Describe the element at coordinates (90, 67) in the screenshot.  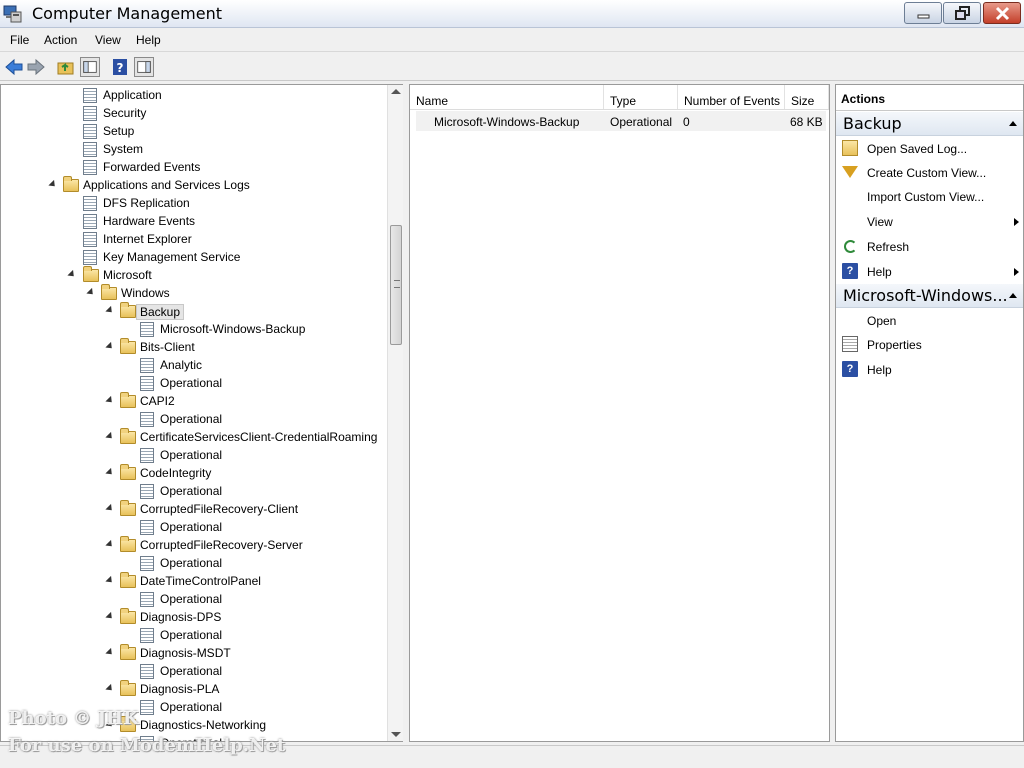
I see `show-hide-tree-icon` at that location.